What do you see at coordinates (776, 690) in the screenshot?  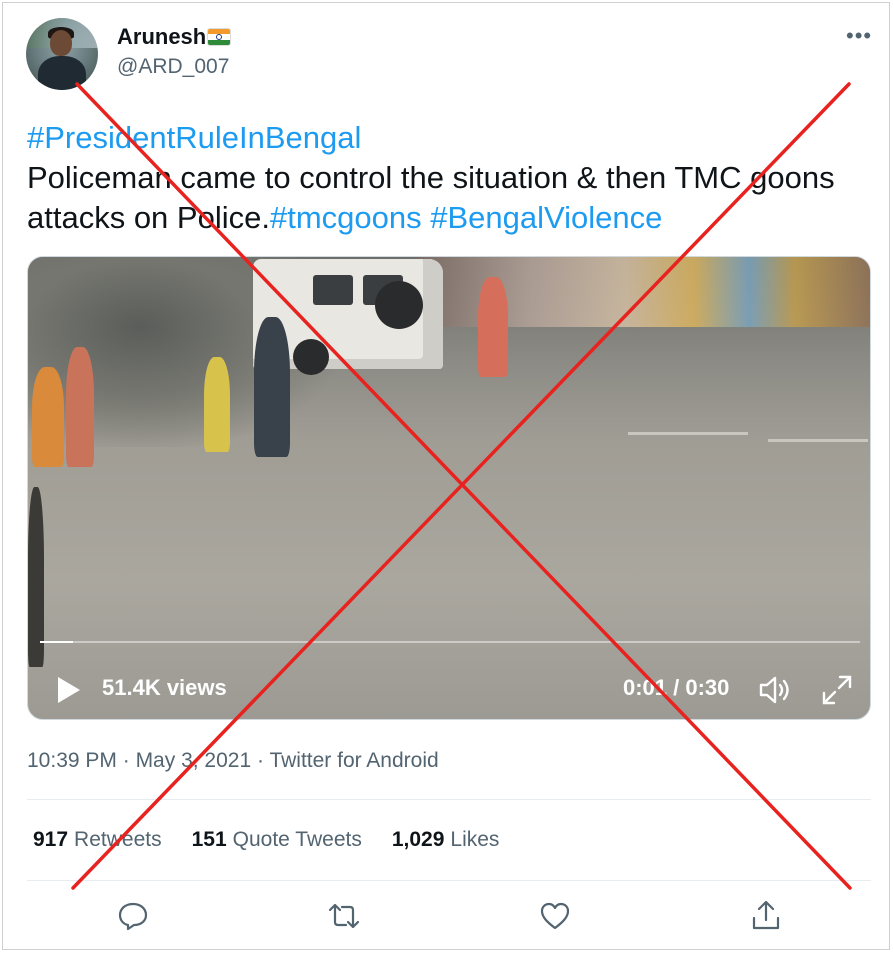 I see `volume-icon` at bounding box center [776, 690].